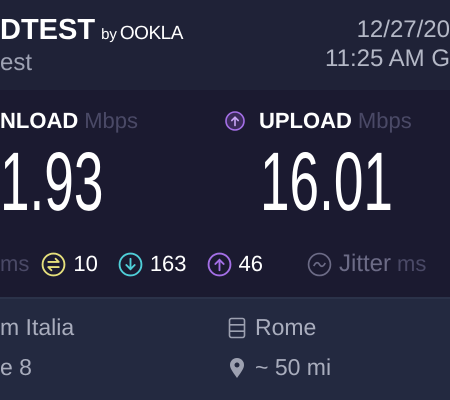 The image size is (450, 400). What do you see at coordinates (109, 34) in the screenshot?
I see `logo-by: by` at bounding box center [109, 34].